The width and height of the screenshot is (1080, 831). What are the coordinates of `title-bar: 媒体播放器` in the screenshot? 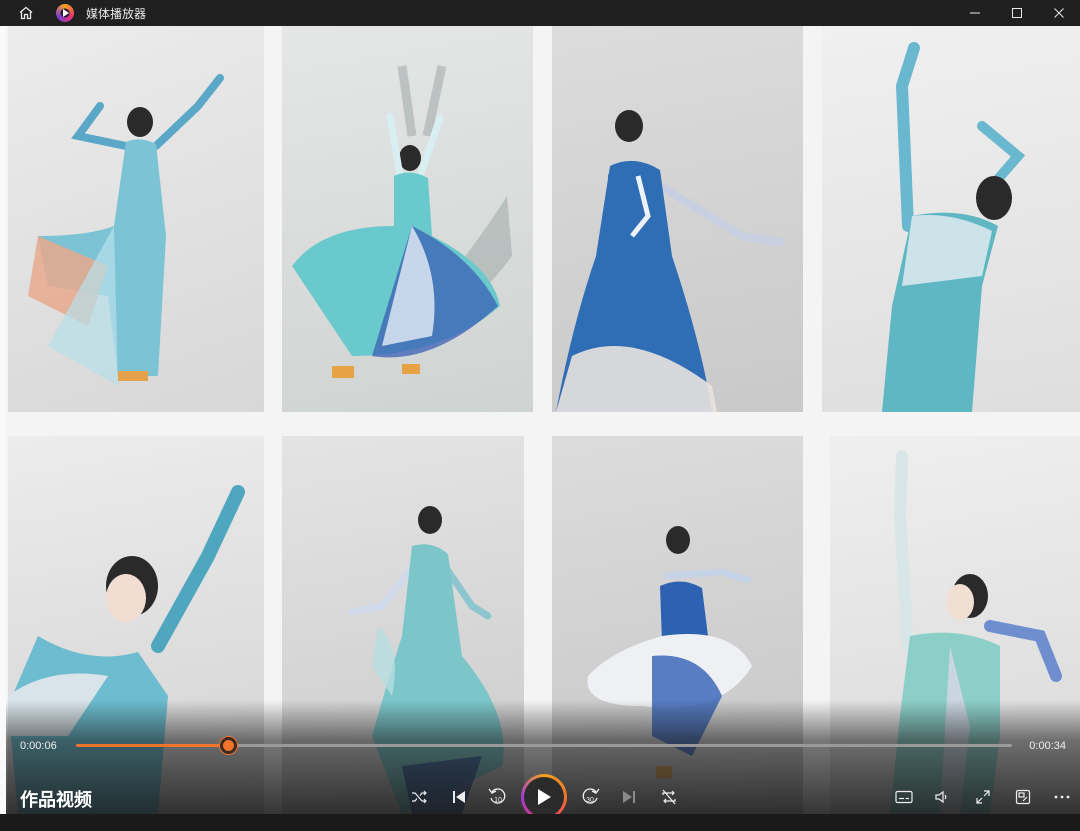 It's located at (540, 13).